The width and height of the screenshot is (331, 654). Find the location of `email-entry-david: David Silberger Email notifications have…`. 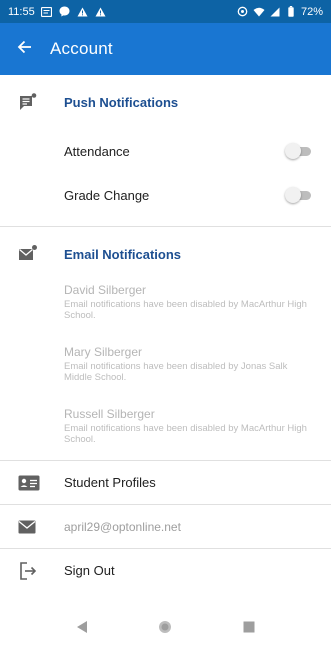

email-entry-david: David Silberger Email notifications have… is located at coordinates (165, 302).